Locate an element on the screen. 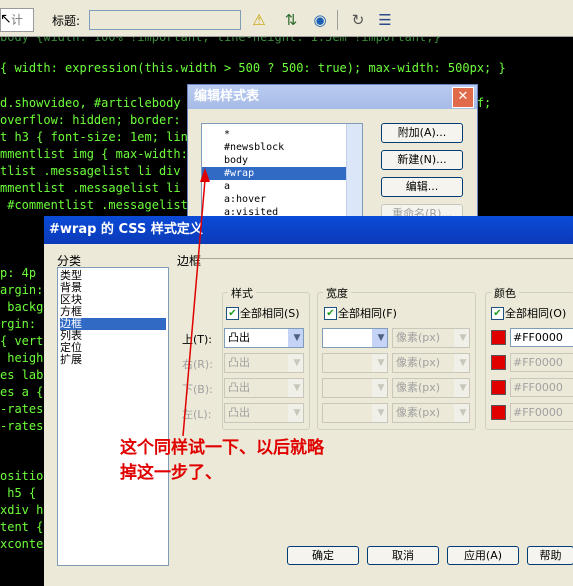 This screenshot has width=573, height=586. annotation-line: 掉这一步了、 is located at coordinates (171, 473).